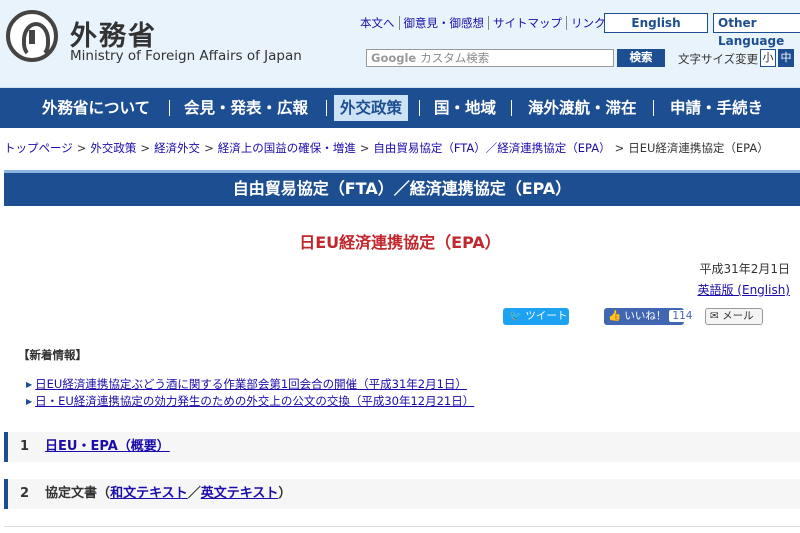 The image size is (800, 533). I want to click on section-1: 1 日EU・EPA（概要）, so click(402, 447).